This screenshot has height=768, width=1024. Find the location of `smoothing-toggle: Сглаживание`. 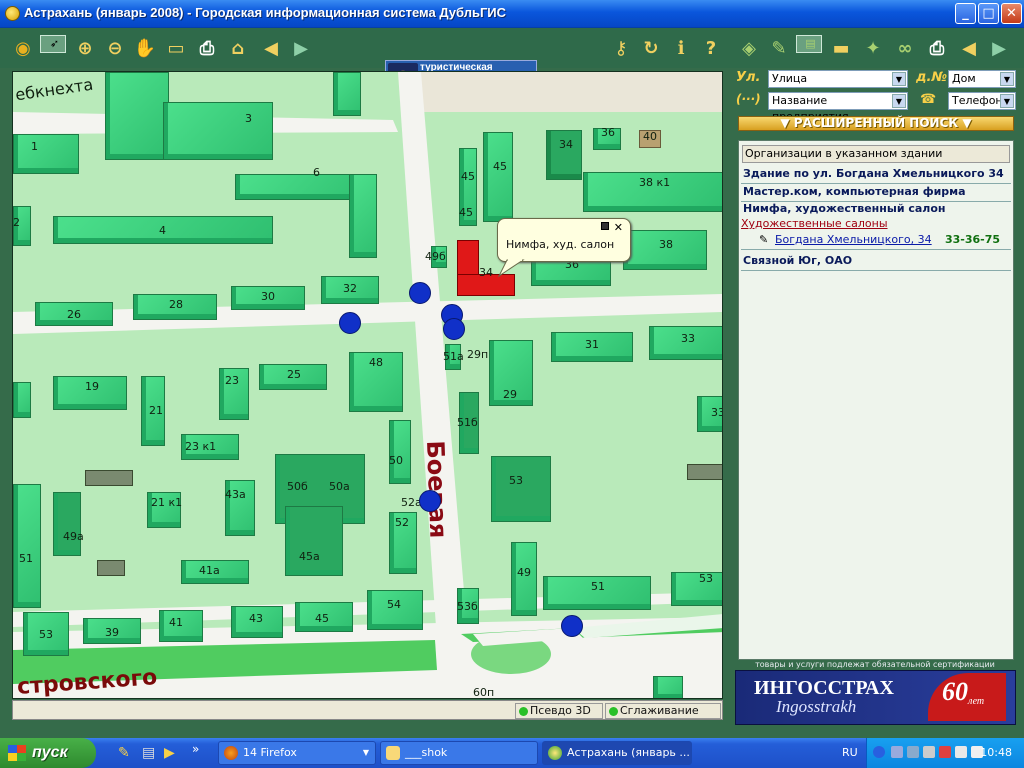

smoothing-toggle: Сглаживание is located at coordinates (663, 711).